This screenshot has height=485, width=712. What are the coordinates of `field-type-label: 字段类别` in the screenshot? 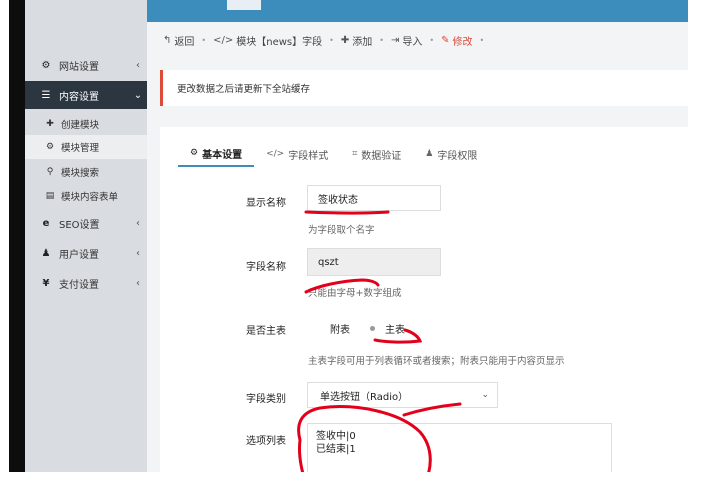 It's located at (266, 399).